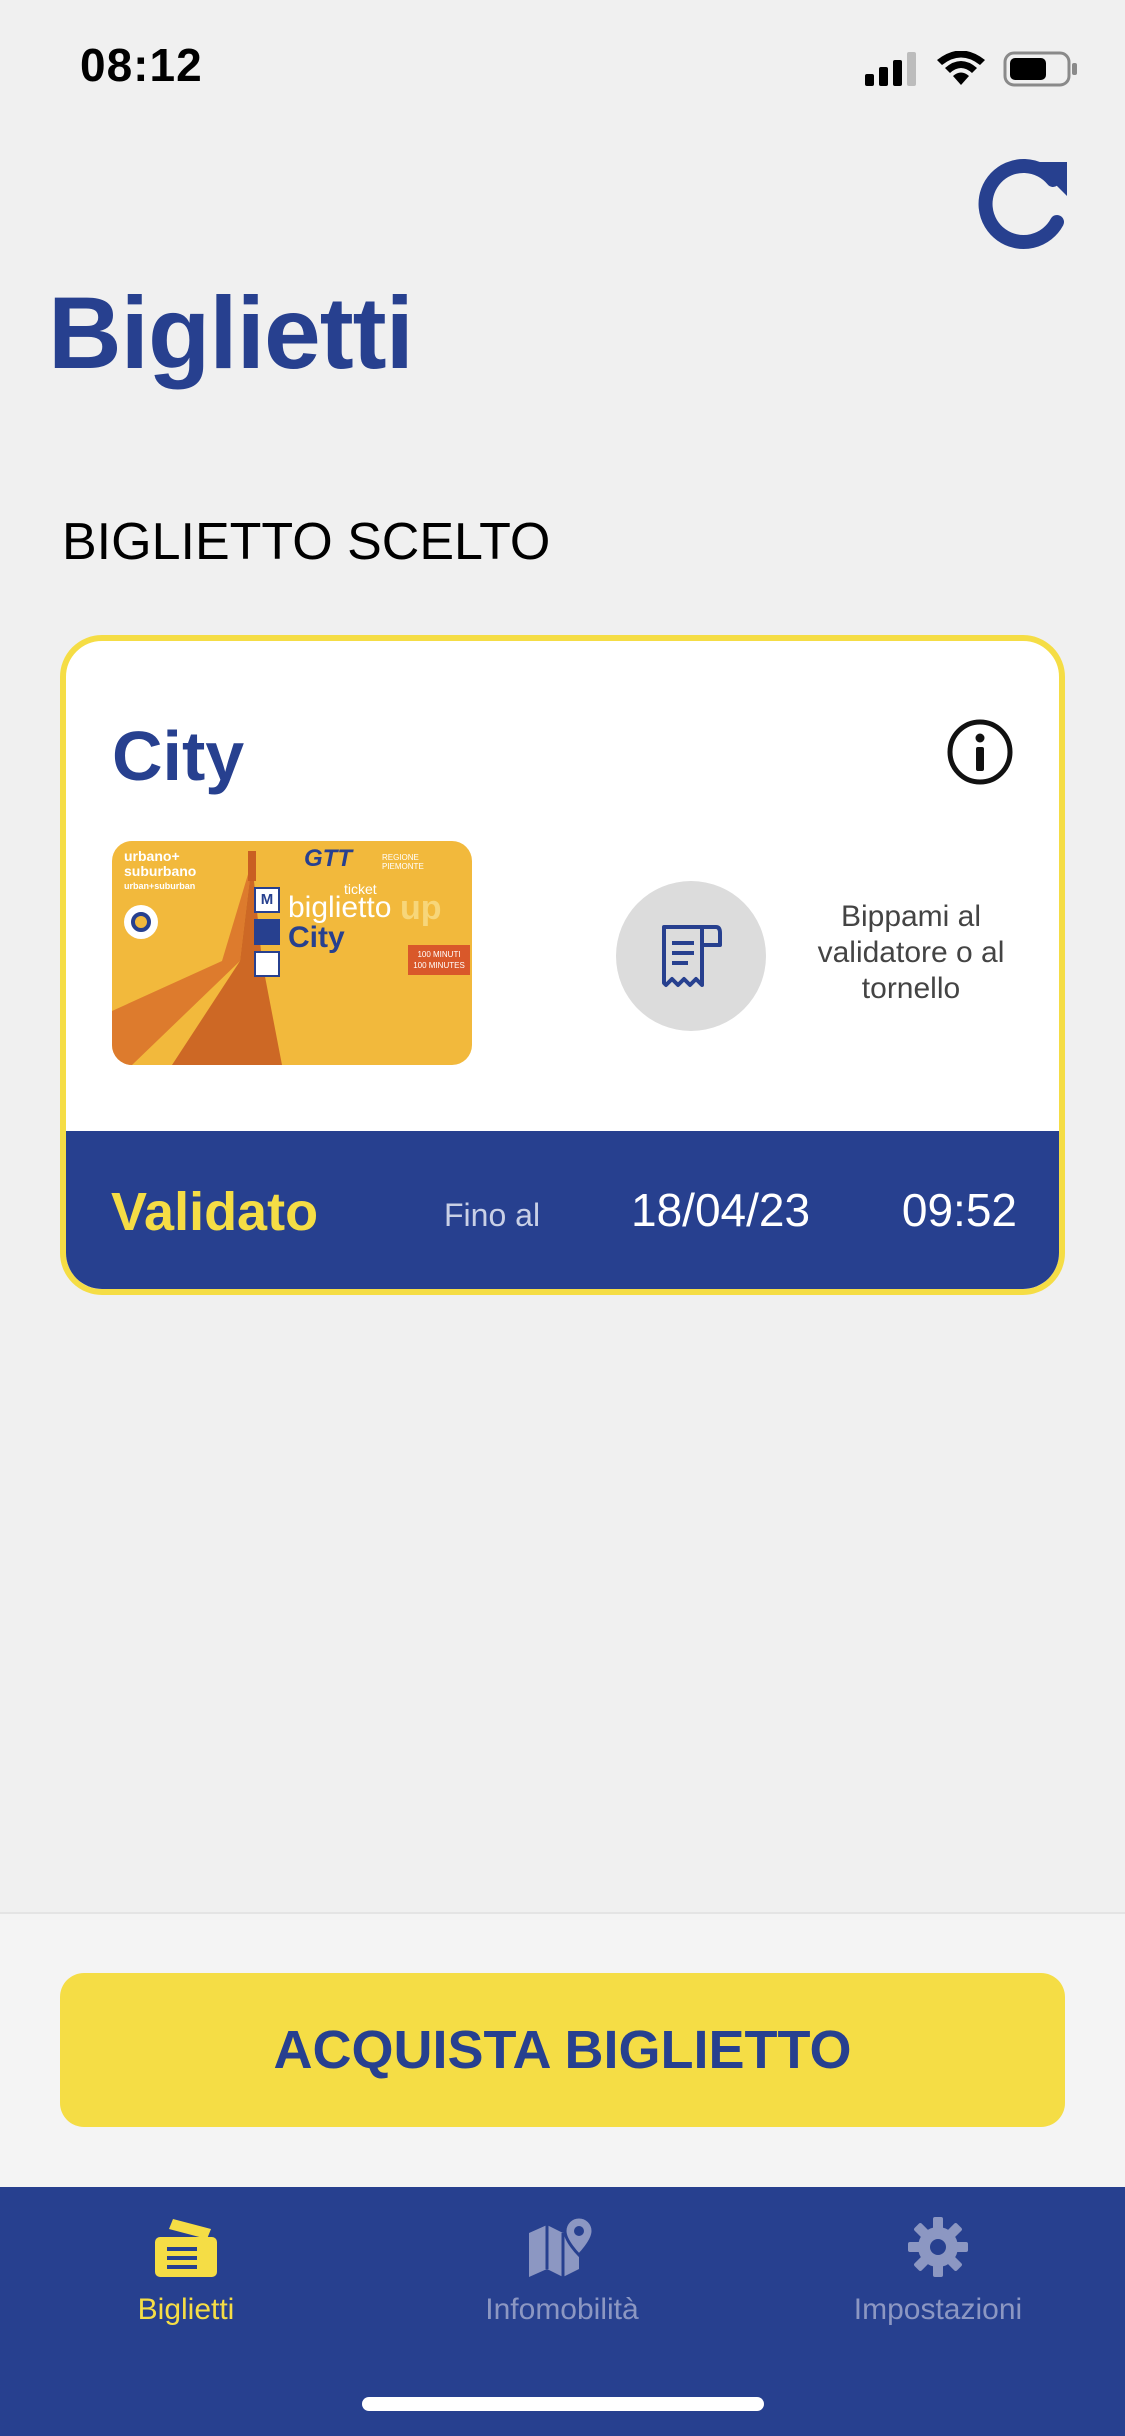  Describe the element at coordinates (316, 937) in the screenshot. I see `ticket-image-product: City` at that location.